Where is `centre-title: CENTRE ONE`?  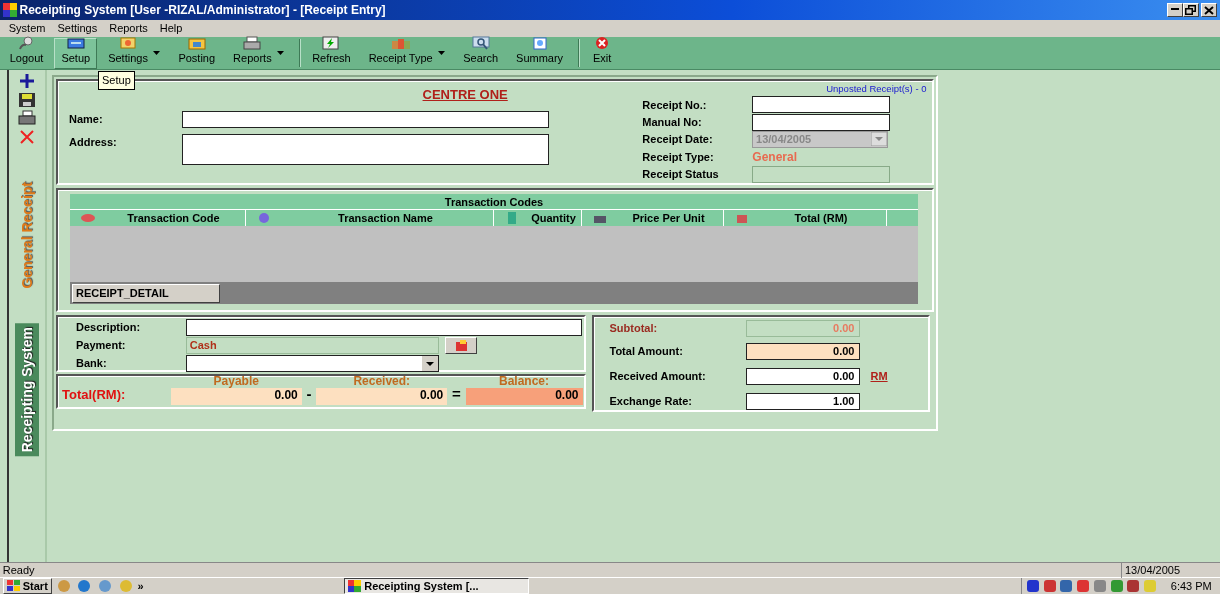
centre-title: CENTRE ONE is located at coordinates (465, 95).